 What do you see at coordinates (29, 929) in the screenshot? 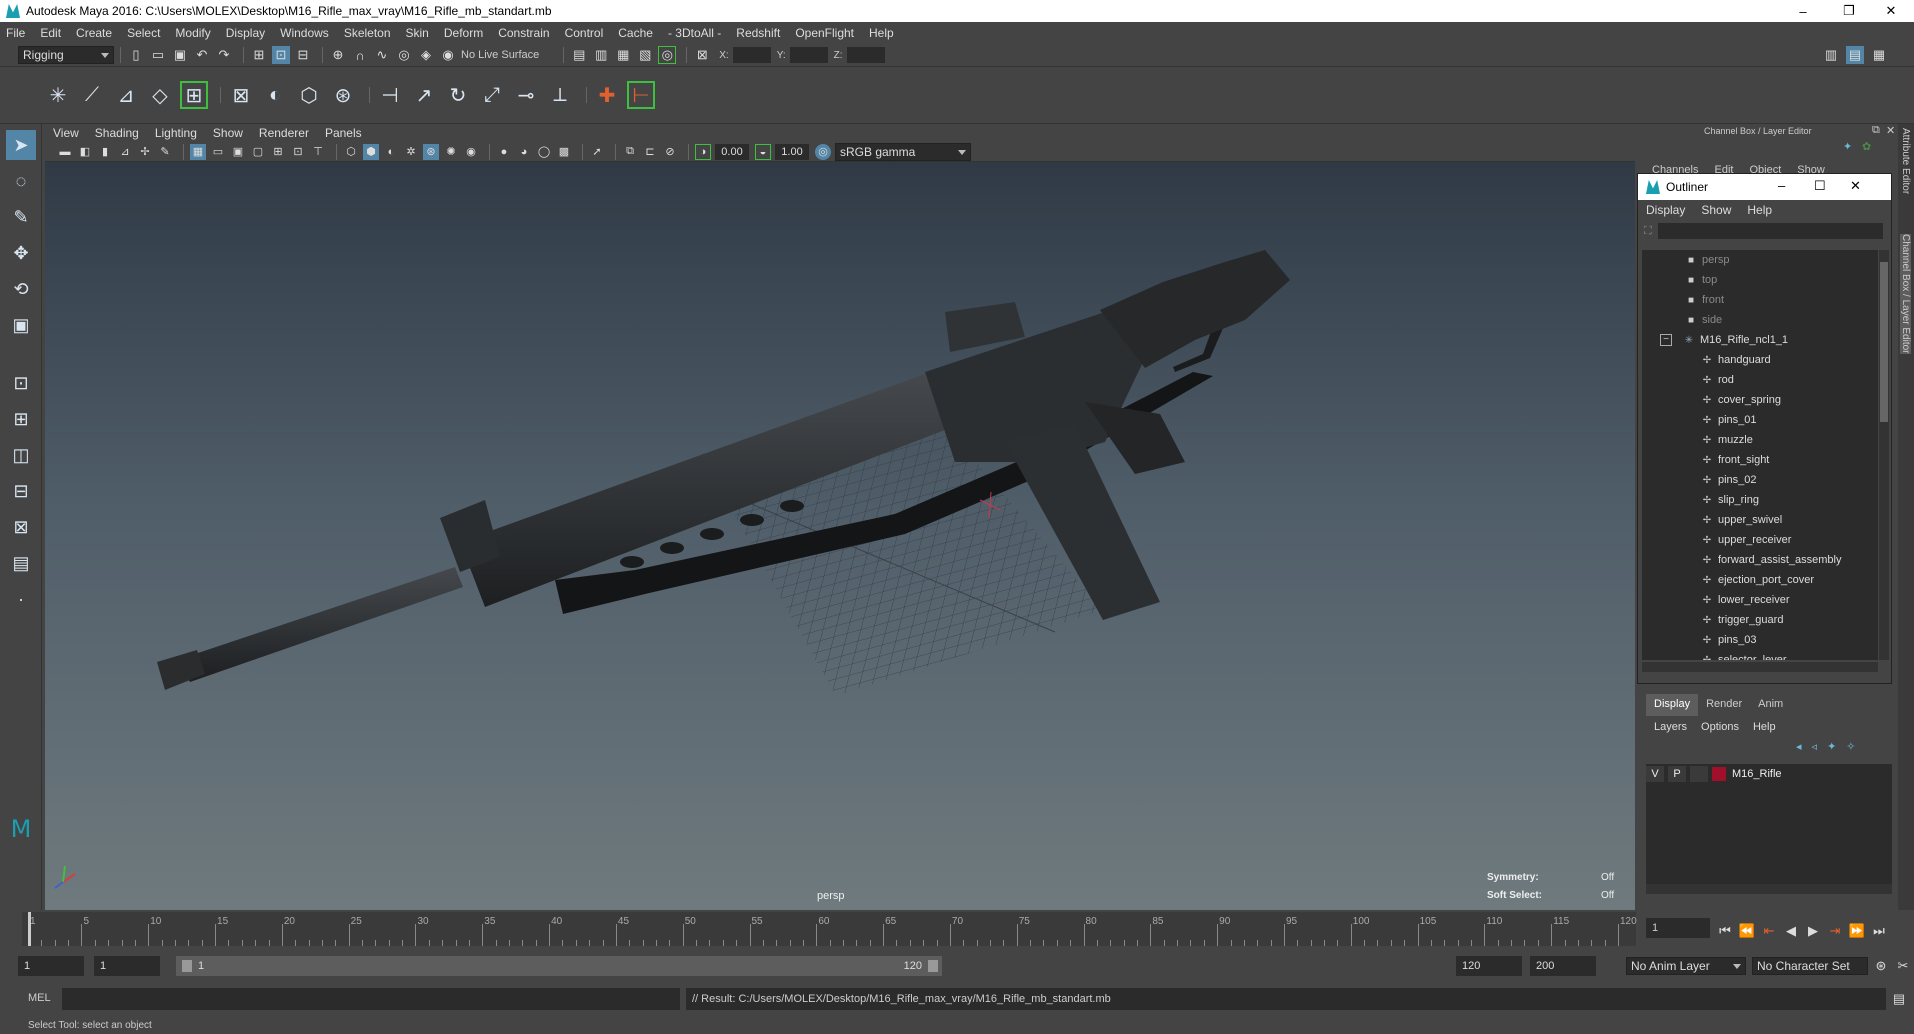
I see `current-time-marker` at bounding box center [29, 929].